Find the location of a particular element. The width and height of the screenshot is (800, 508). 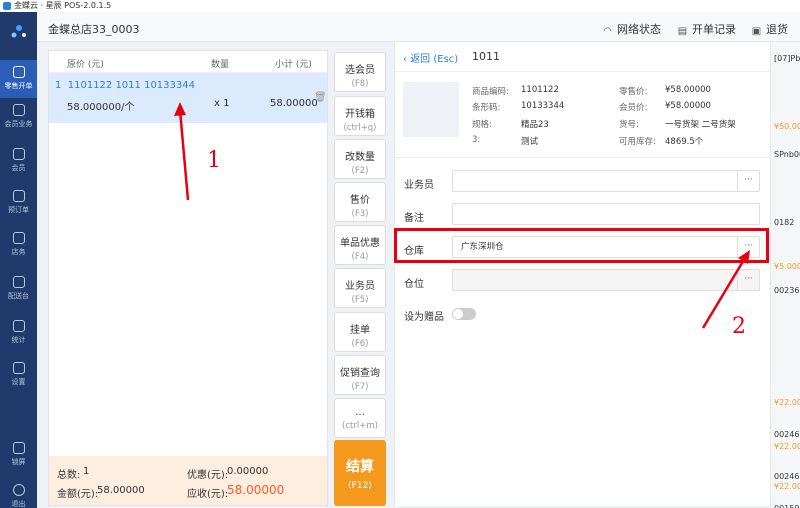

sidebar-item-stats: 统计 is located at coordinates (18, 333).